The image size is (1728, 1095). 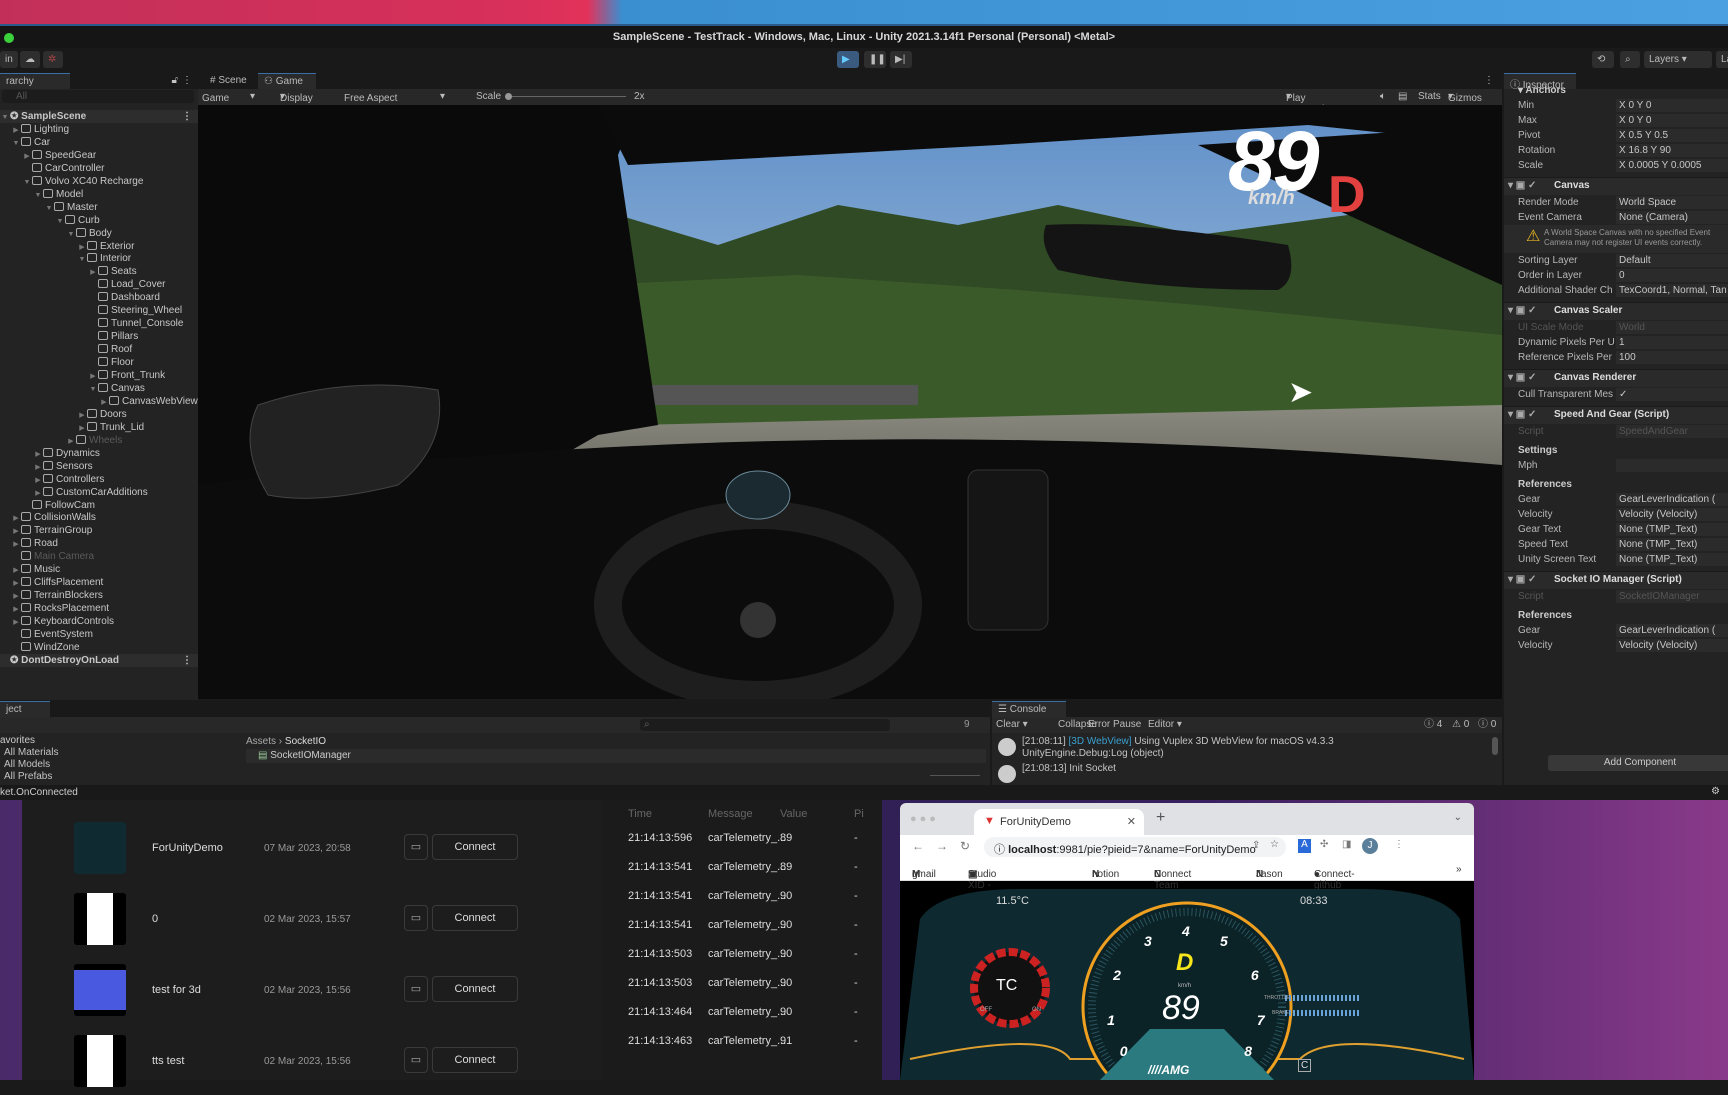 I want to click on hierarchy-item: ▼ Master, so click(x=99, y=207).